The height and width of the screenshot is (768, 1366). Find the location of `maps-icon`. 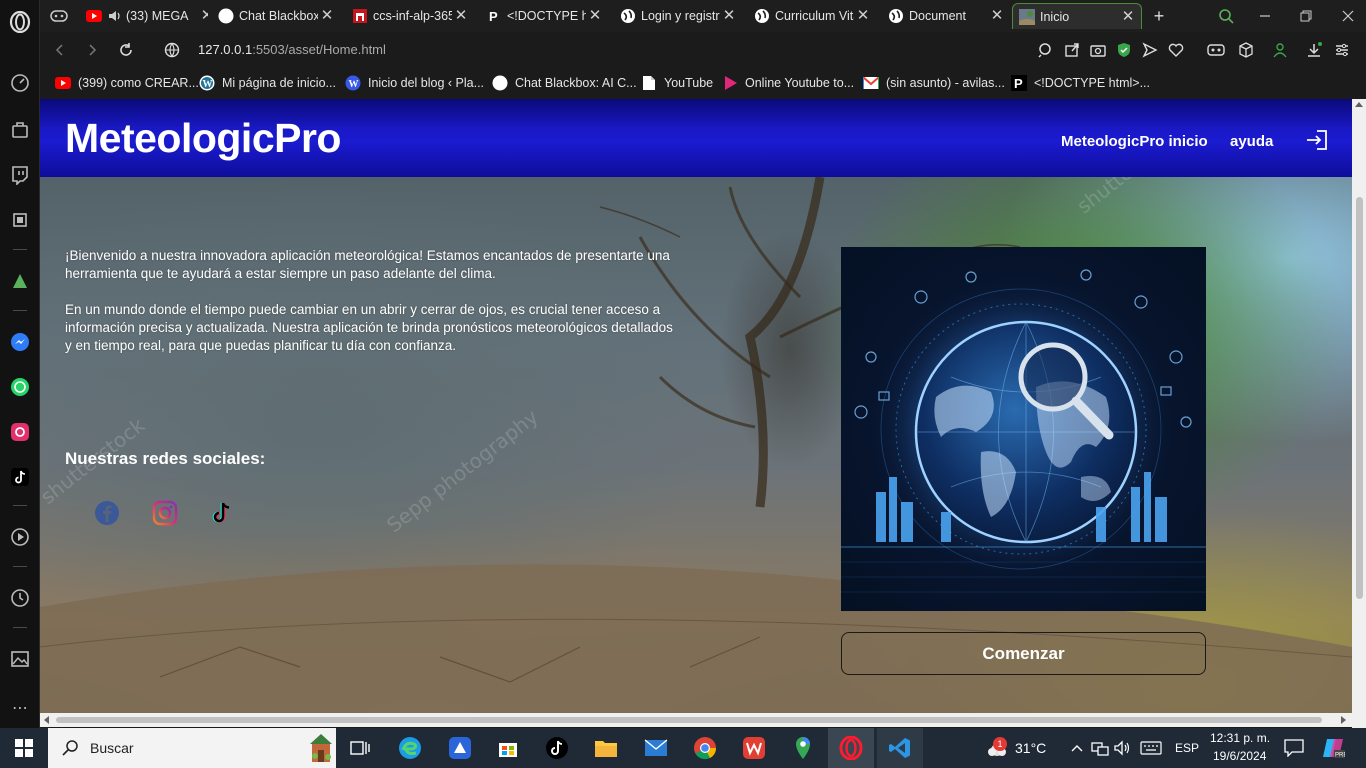

maps-icon is located at coordinates (803, 748).